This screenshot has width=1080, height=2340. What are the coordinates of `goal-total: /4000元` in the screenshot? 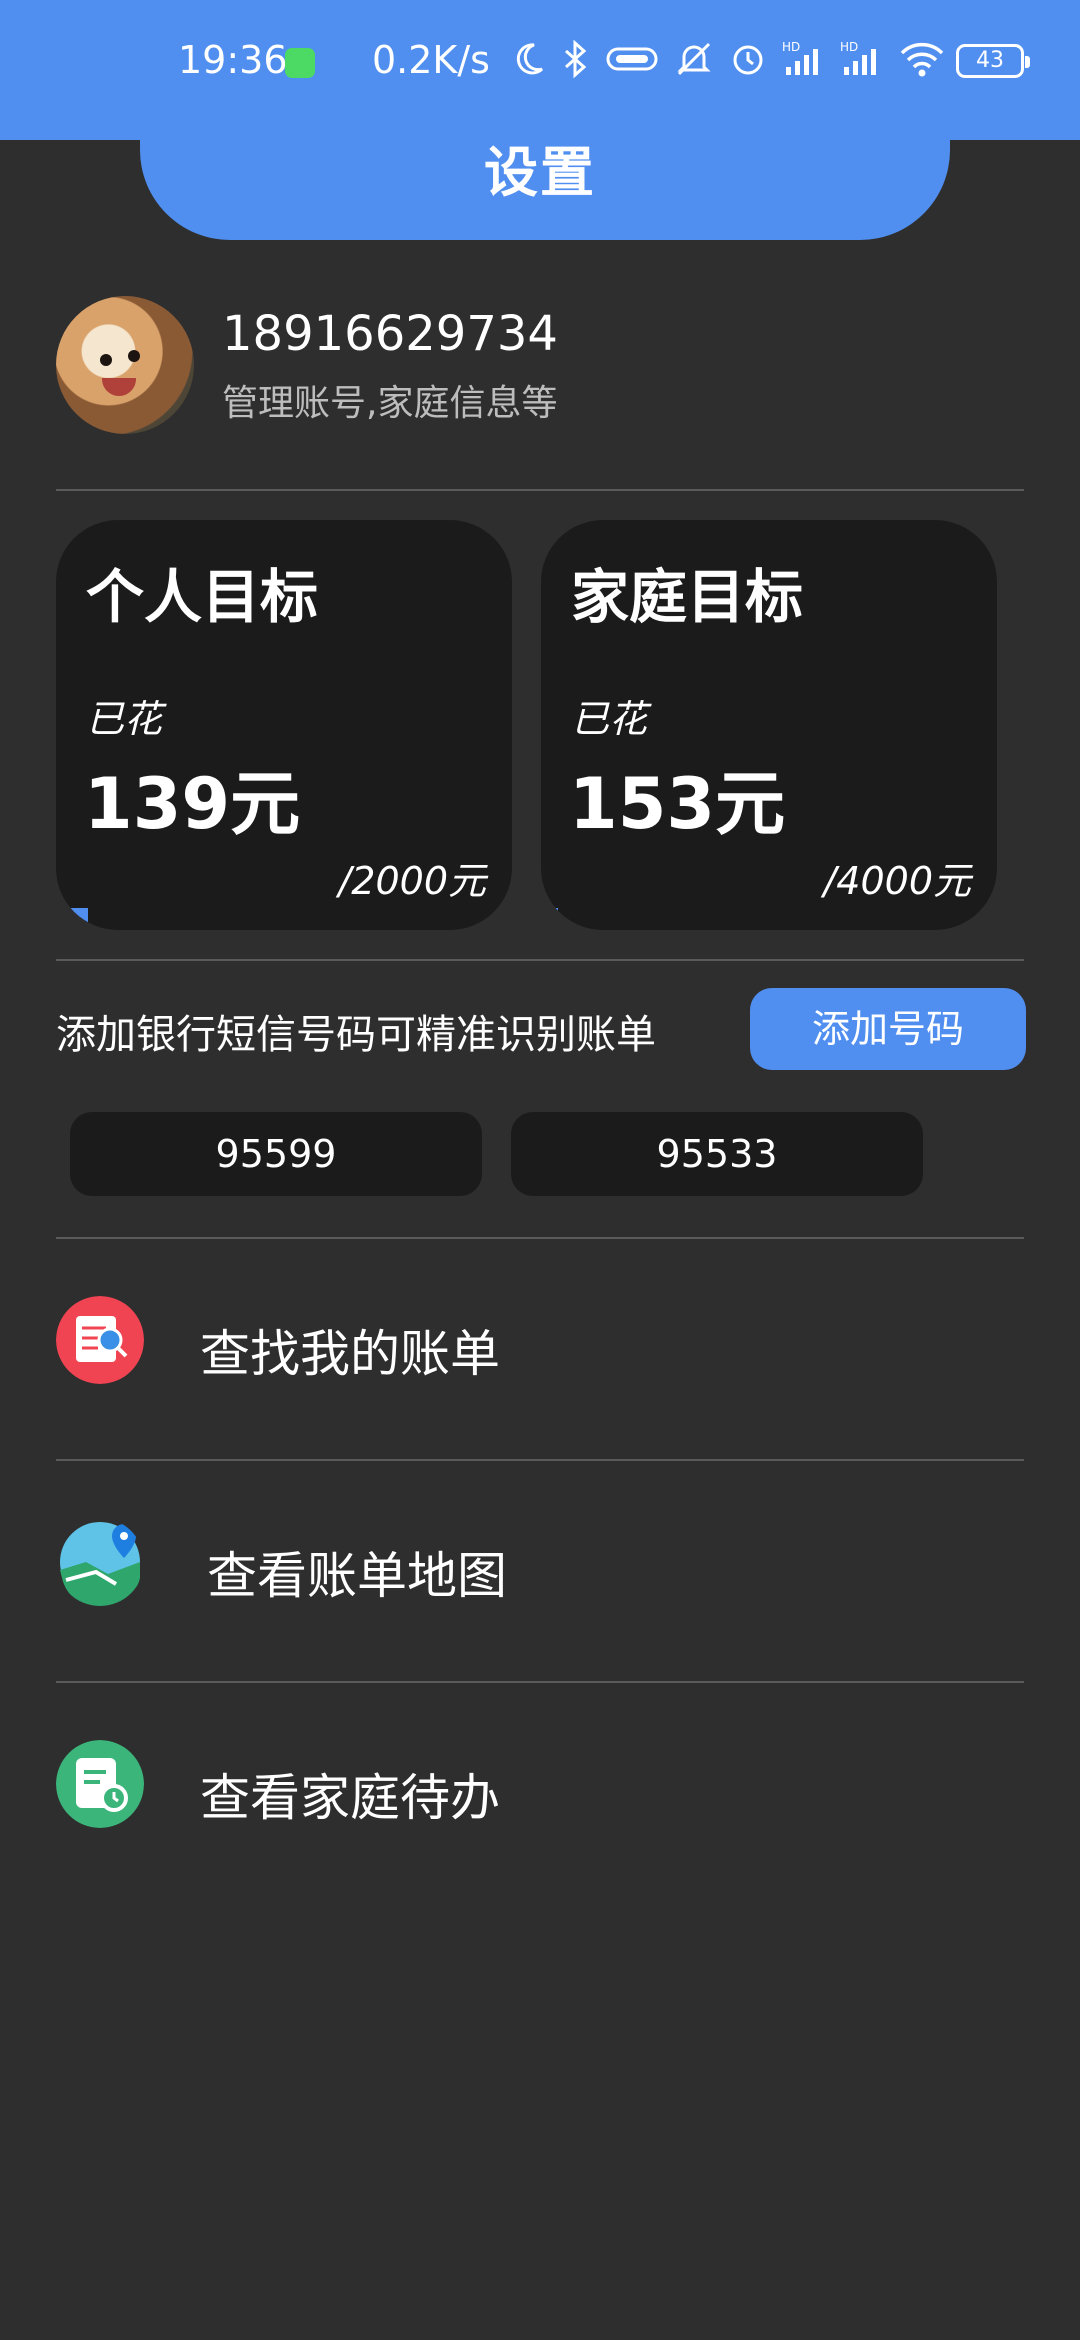 It's located at (897, 881).